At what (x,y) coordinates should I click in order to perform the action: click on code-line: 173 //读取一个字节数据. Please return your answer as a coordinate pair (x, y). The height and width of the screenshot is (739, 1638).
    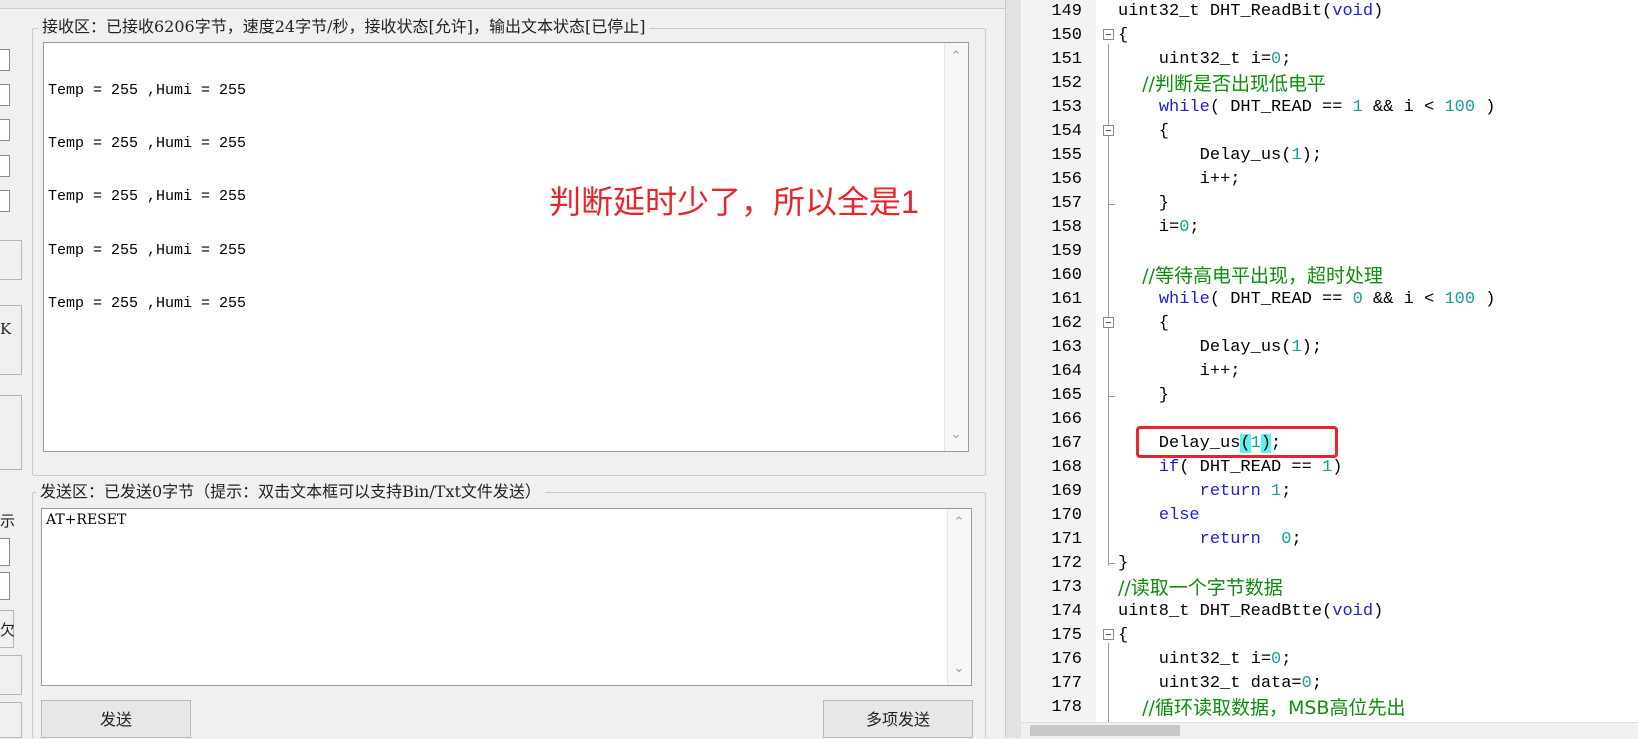
    Looking at the image, I should click on (1329, 588).